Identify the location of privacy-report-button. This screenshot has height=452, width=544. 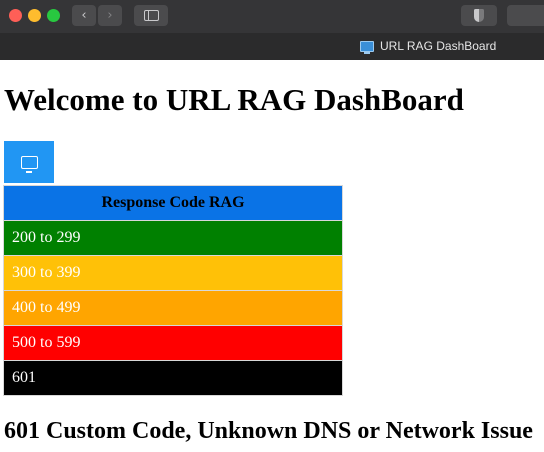
(479, 15).